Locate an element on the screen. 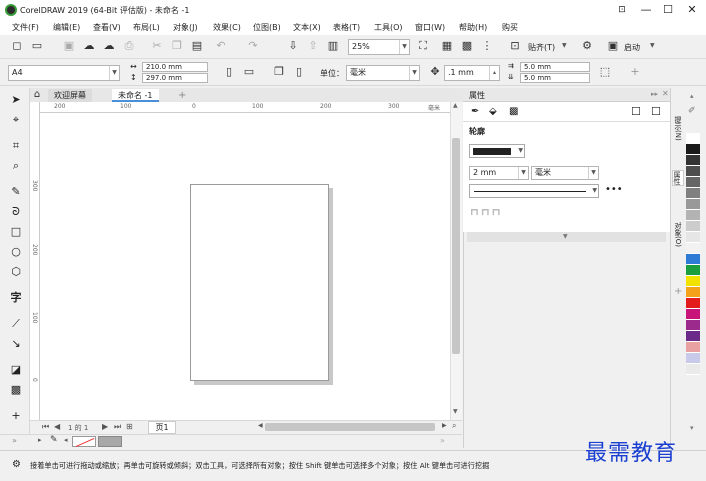 The width and height of the screenshot is (706, 481). document-page is located at coordinates (259, 282).